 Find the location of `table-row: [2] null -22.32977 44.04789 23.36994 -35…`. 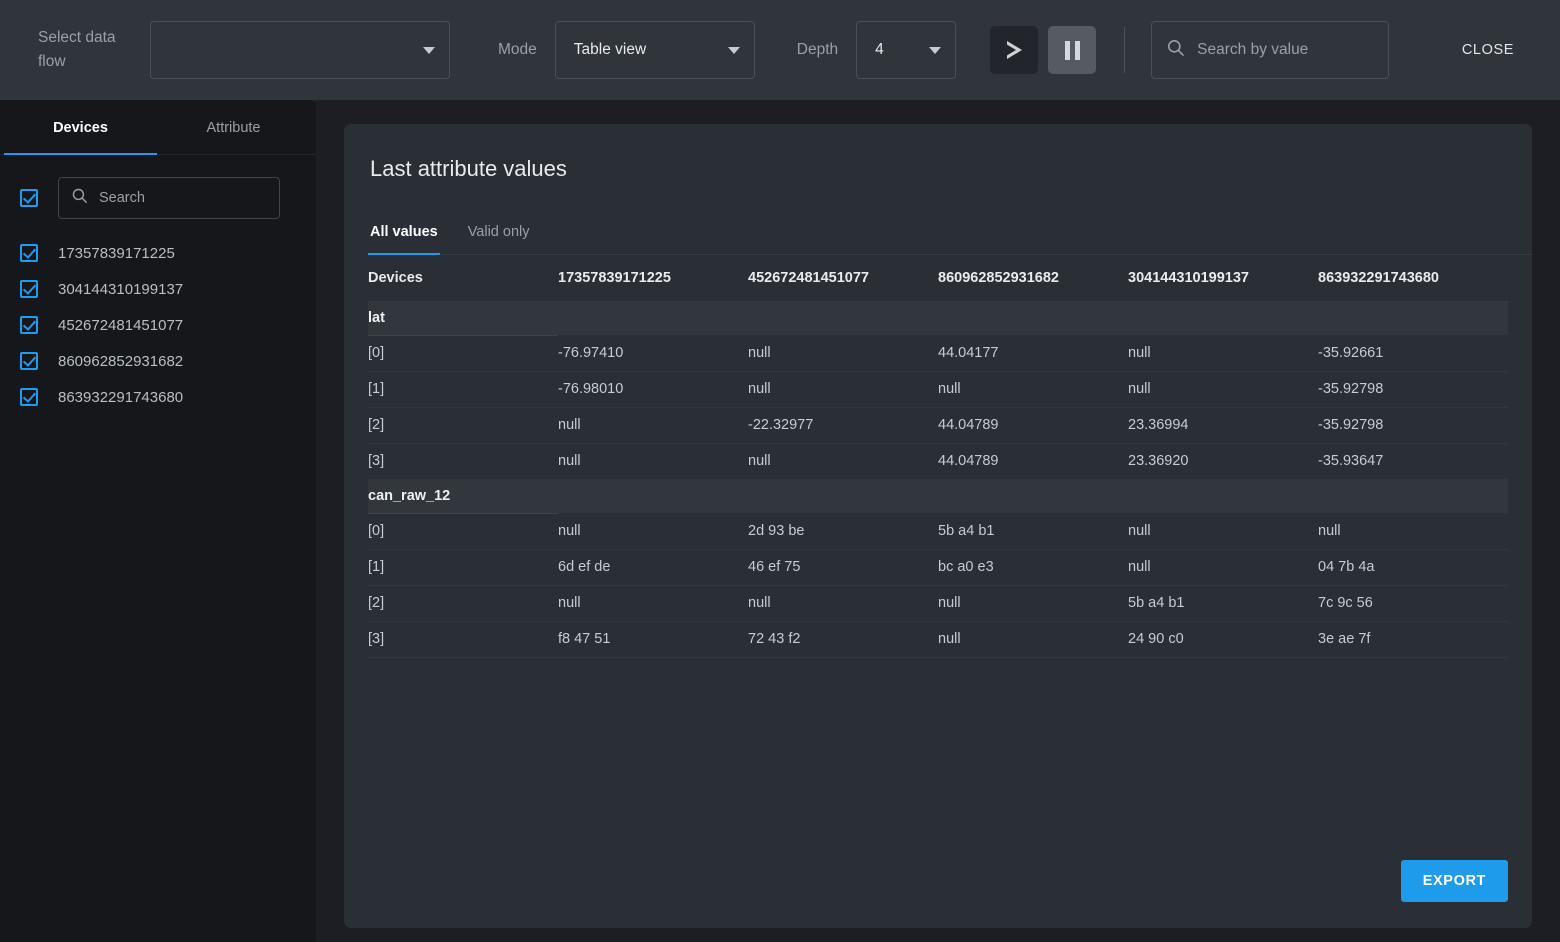

table-row: [2] null -22.32977 44.04789 23.36994 -35… is located at coordinates (938, 425).